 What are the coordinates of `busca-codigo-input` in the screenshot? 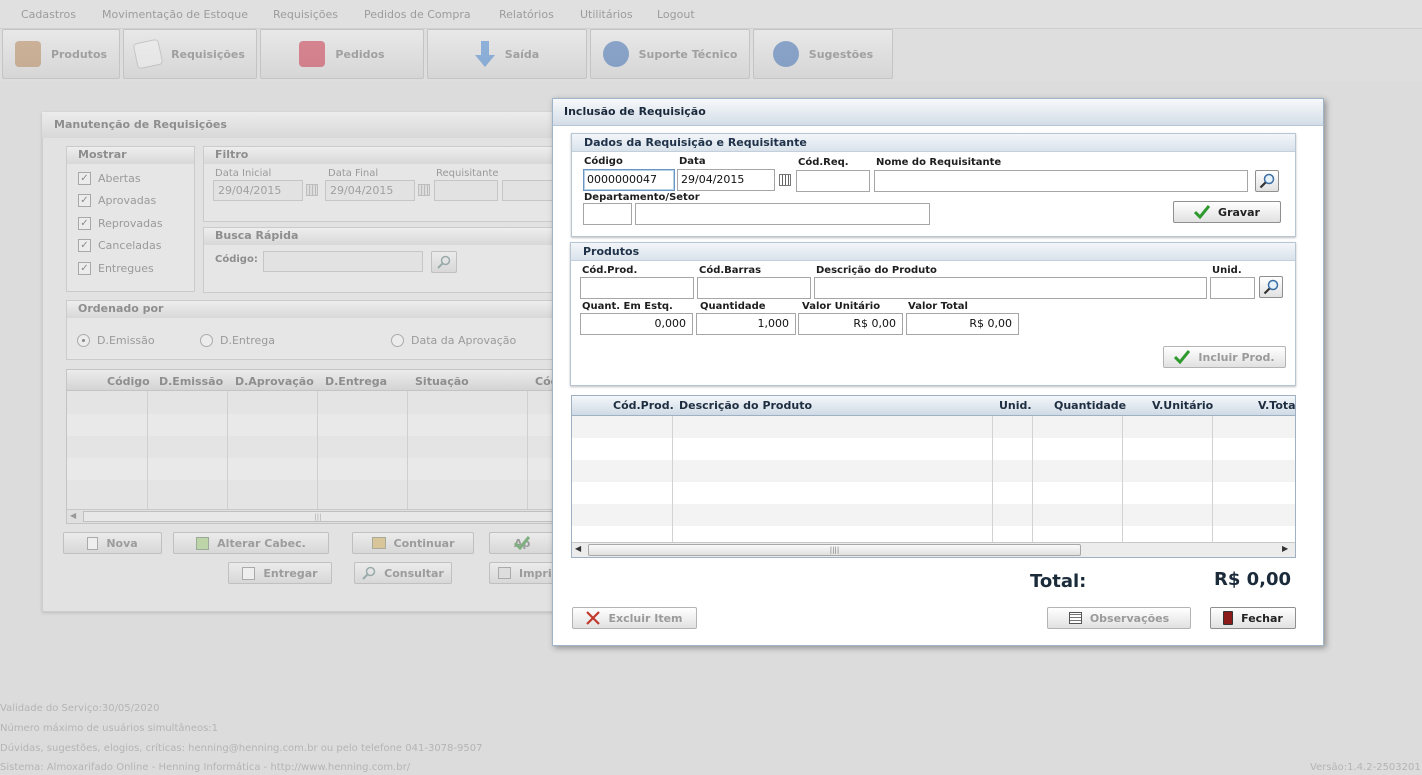 It's located at (343, 261).